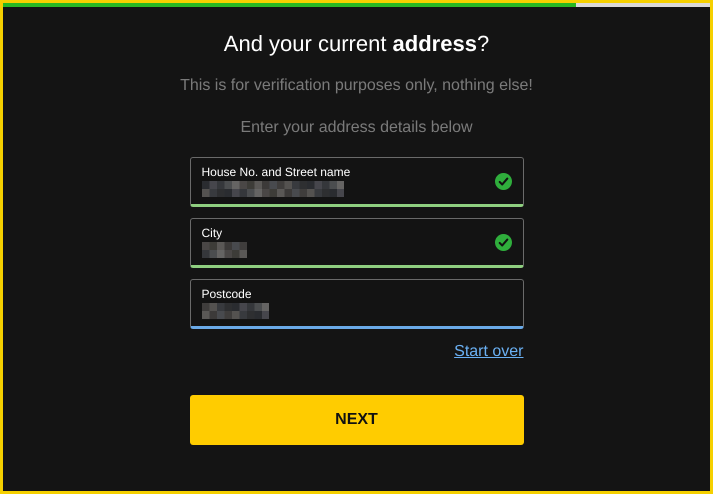 This screenshot has height=494, width=713. Describe the element at coordinates (357, 243) in the screenshot. I see `input-field: City` at that location.